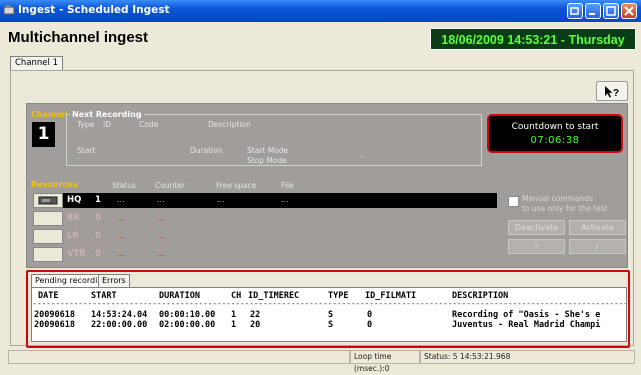 This screenshot has width=641, height=375. Describe the element at coordinates (555, 133) in the screenshot. I see `countdown-box: Countdown to start 07:06:38` at that location.